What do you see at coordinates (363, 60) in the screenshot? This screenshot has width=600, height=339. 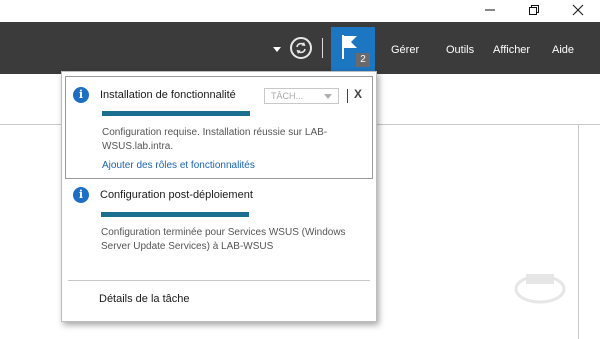 I see `notification-count-badge: 2` at bounding box center [363, 60].